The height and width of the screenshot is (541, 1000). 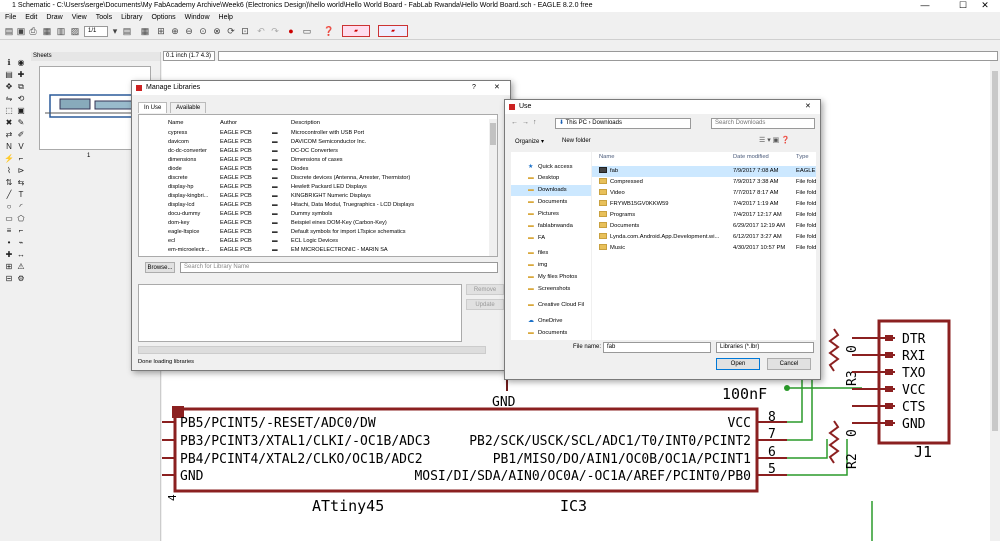 I want to click on frame-icon: ⊟, so click(x=9, y=279).